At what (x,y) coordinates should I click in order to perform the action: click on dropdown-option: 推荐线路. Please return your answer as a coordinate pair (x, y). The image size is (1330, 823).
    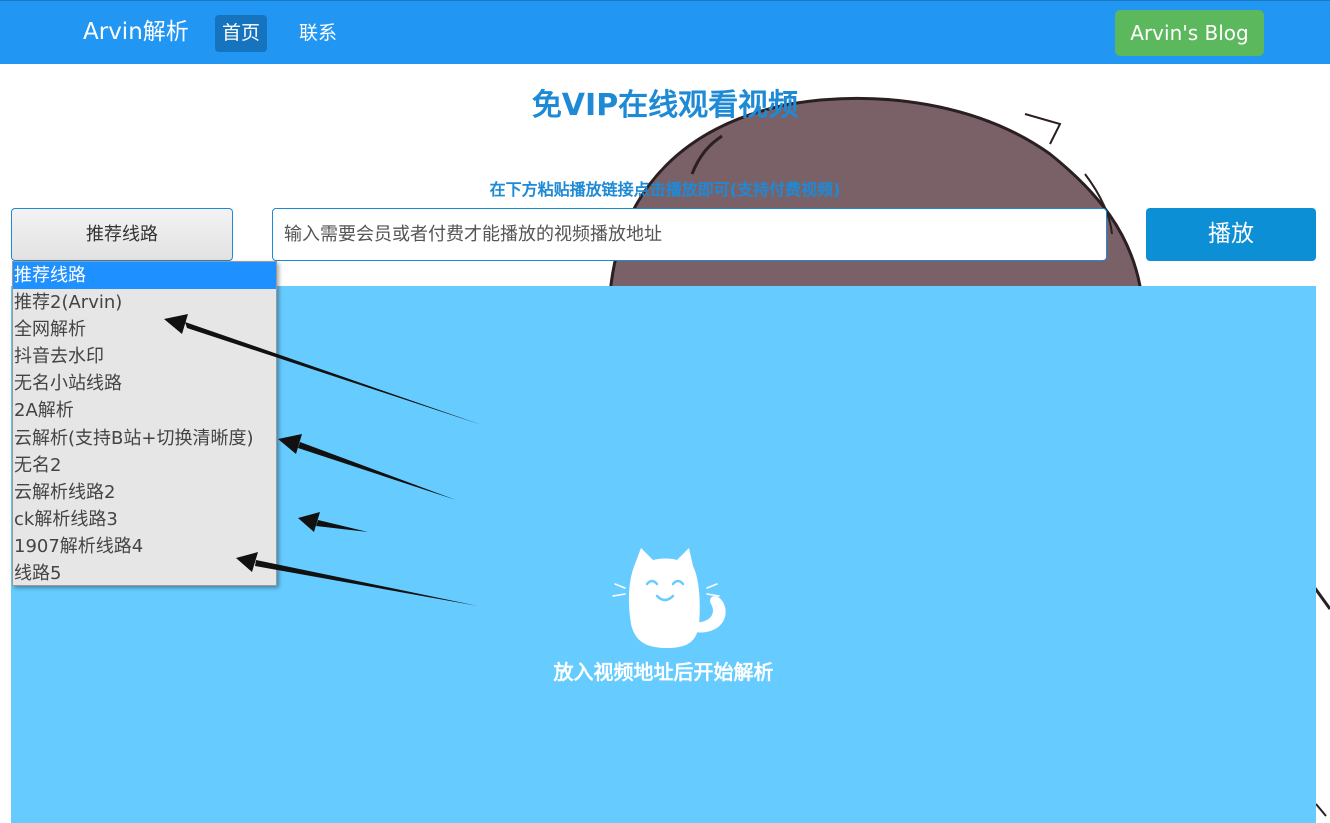
    Looking at the image, I should click on (144, 276).